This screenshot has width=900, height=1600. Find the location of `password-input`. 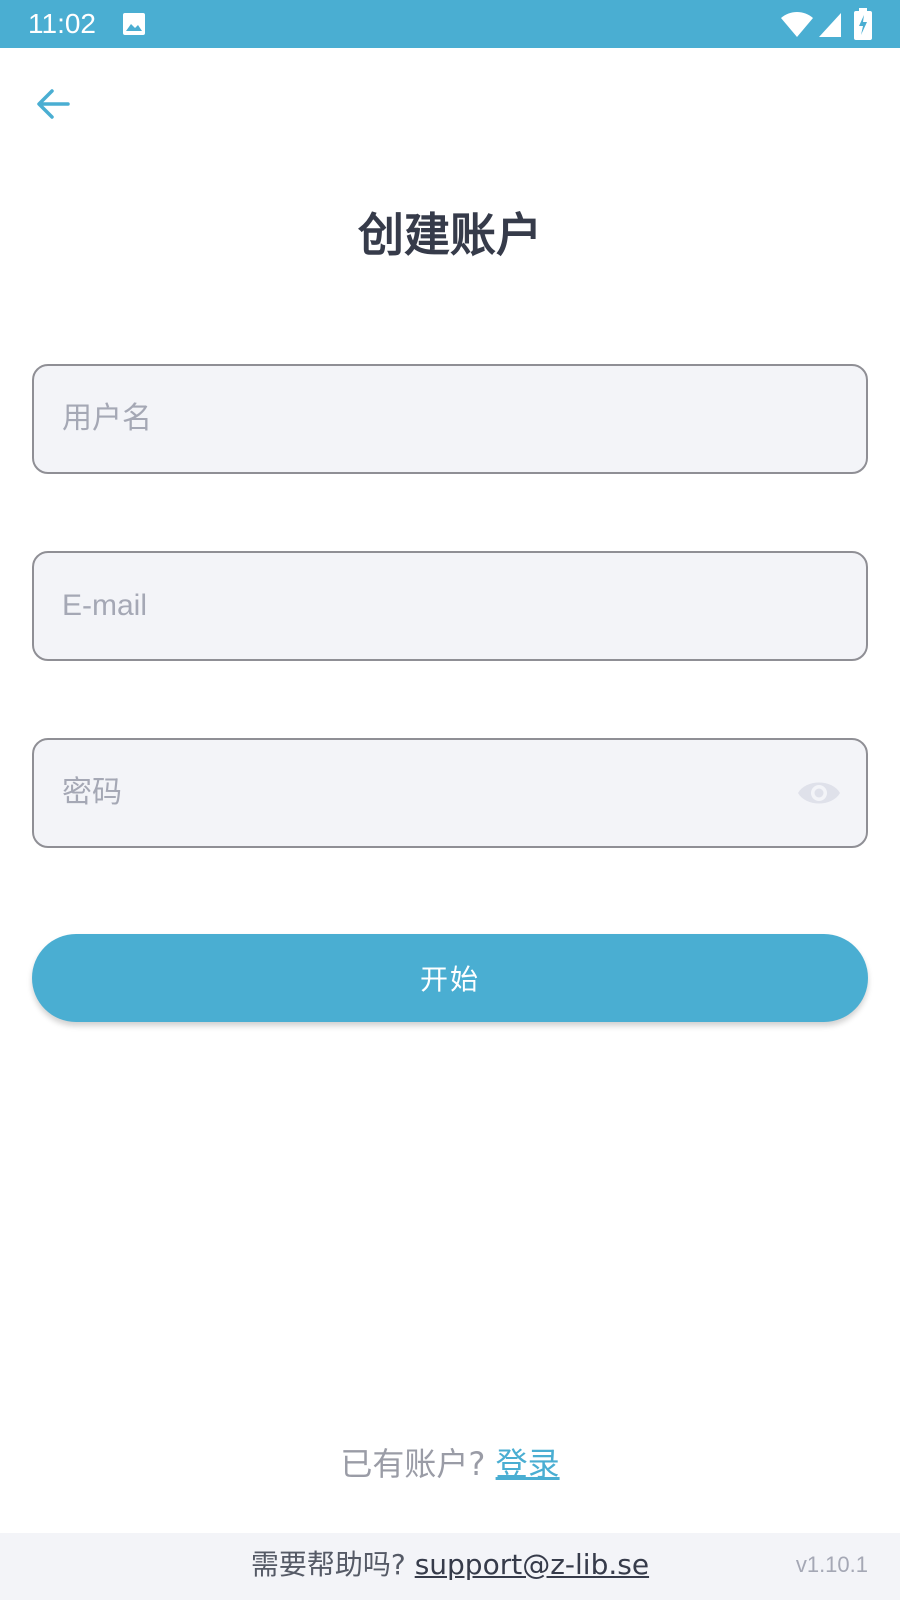

password-input is located at coordinates (432, 793).